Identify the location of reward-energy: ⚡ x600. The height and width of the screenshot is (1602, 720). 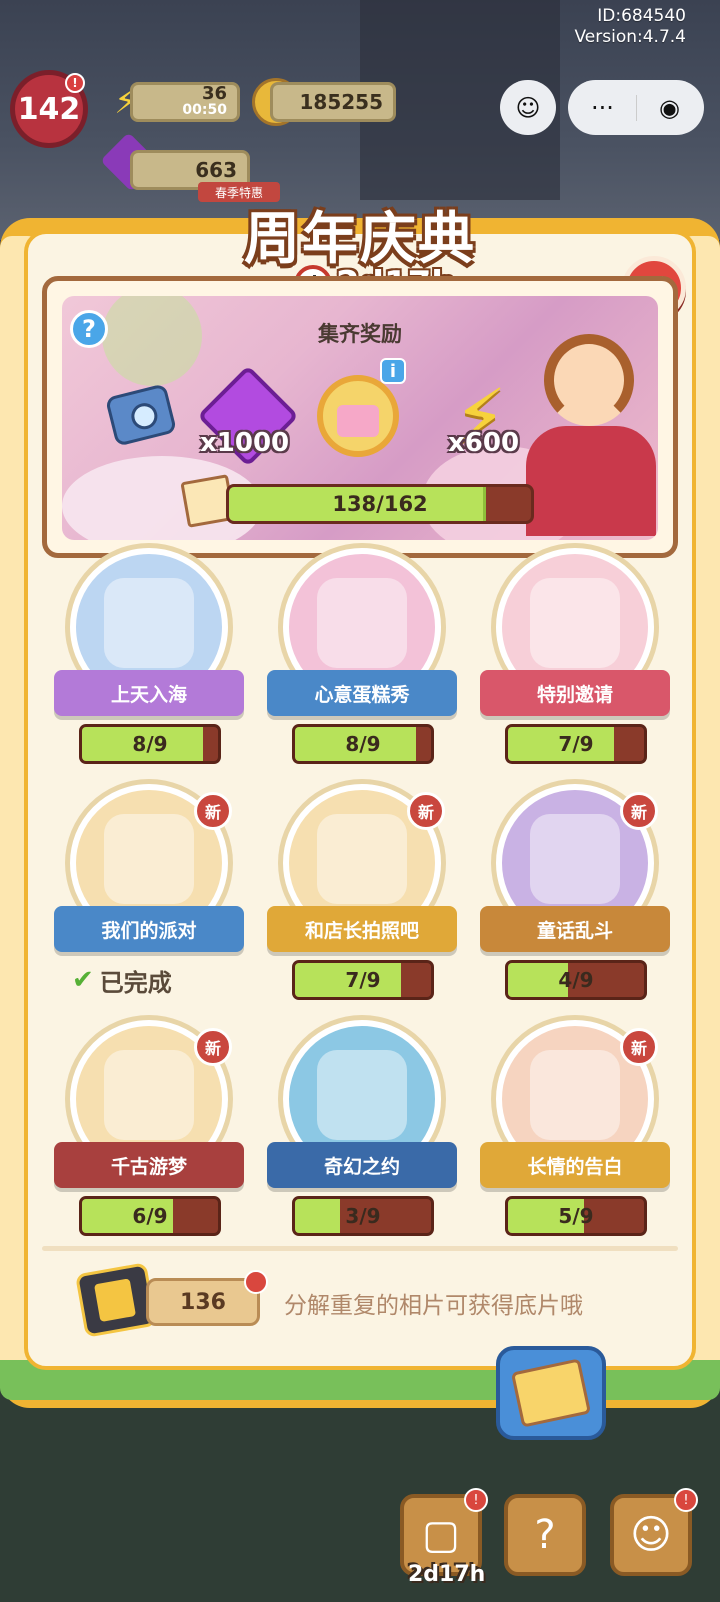
(480, 416).